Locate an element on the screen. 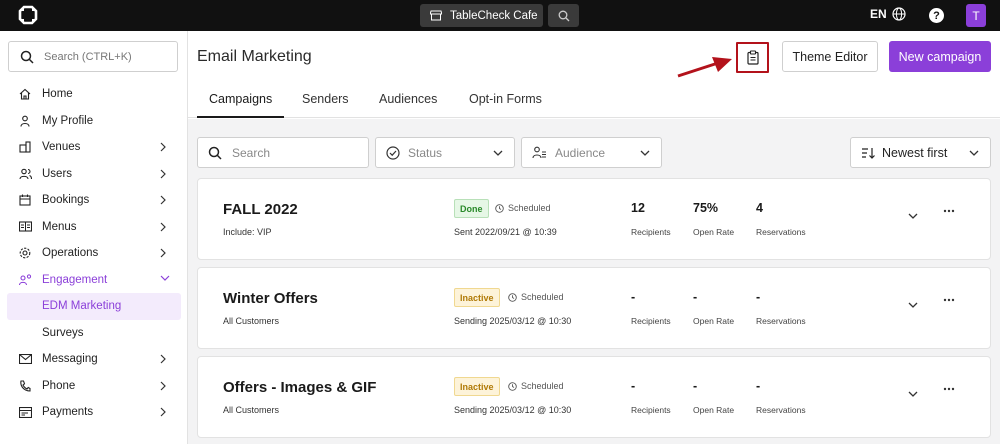 The width and height of the screenshot is (1000, 444). language-label: EN is located at coordinates (878, 14).